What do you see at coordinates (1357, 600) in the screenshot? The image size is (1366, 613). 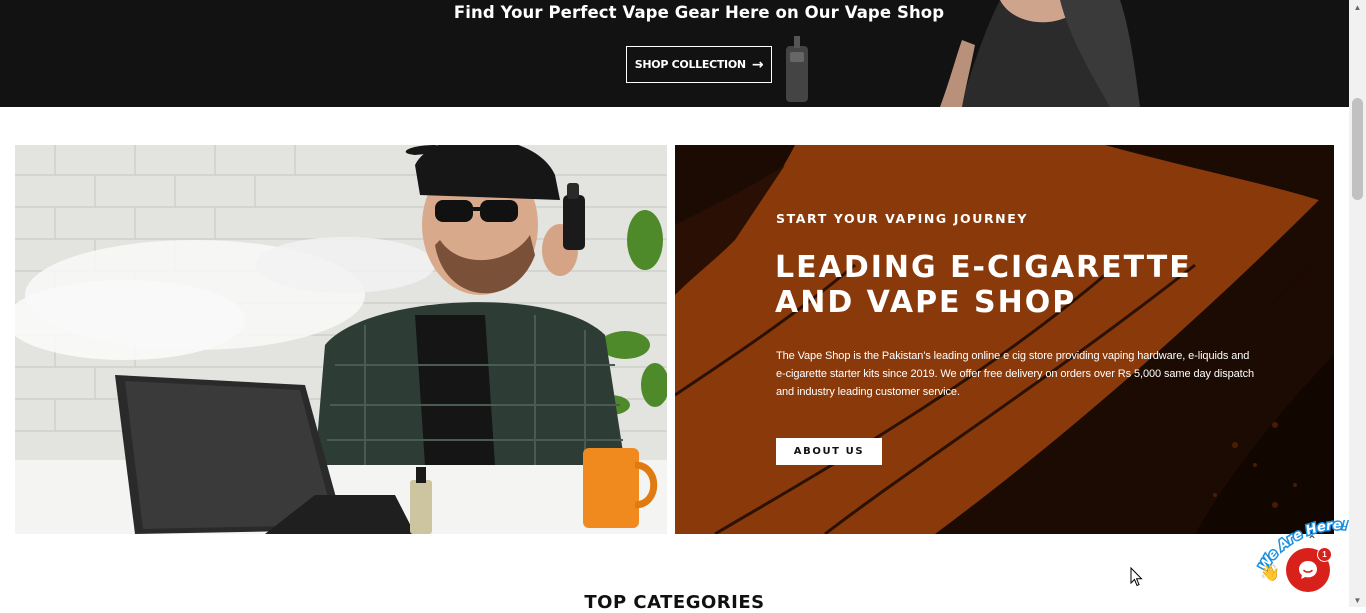 I see `scroll-down-arrow-icon: ▼` at bounding box center [1357, 600].